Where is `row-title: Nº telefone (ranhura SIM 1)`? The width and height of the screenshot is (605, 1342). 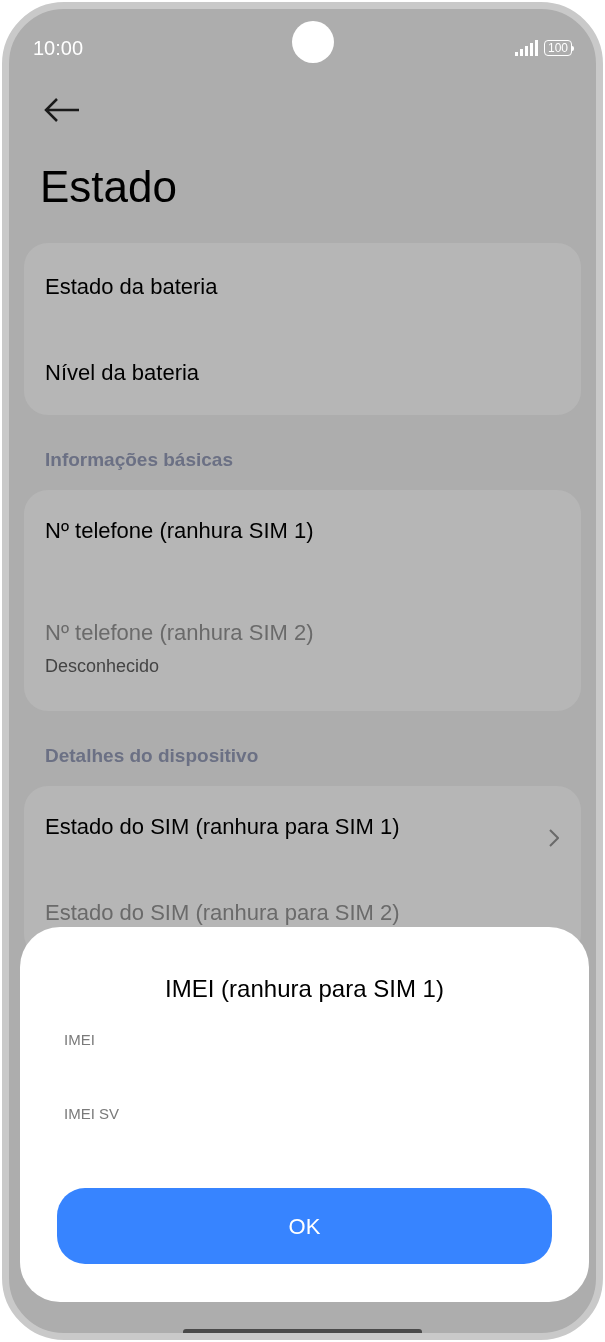
row-title: Nº telefone (ranhura SIM 1) is located at coordinates (179, 530).